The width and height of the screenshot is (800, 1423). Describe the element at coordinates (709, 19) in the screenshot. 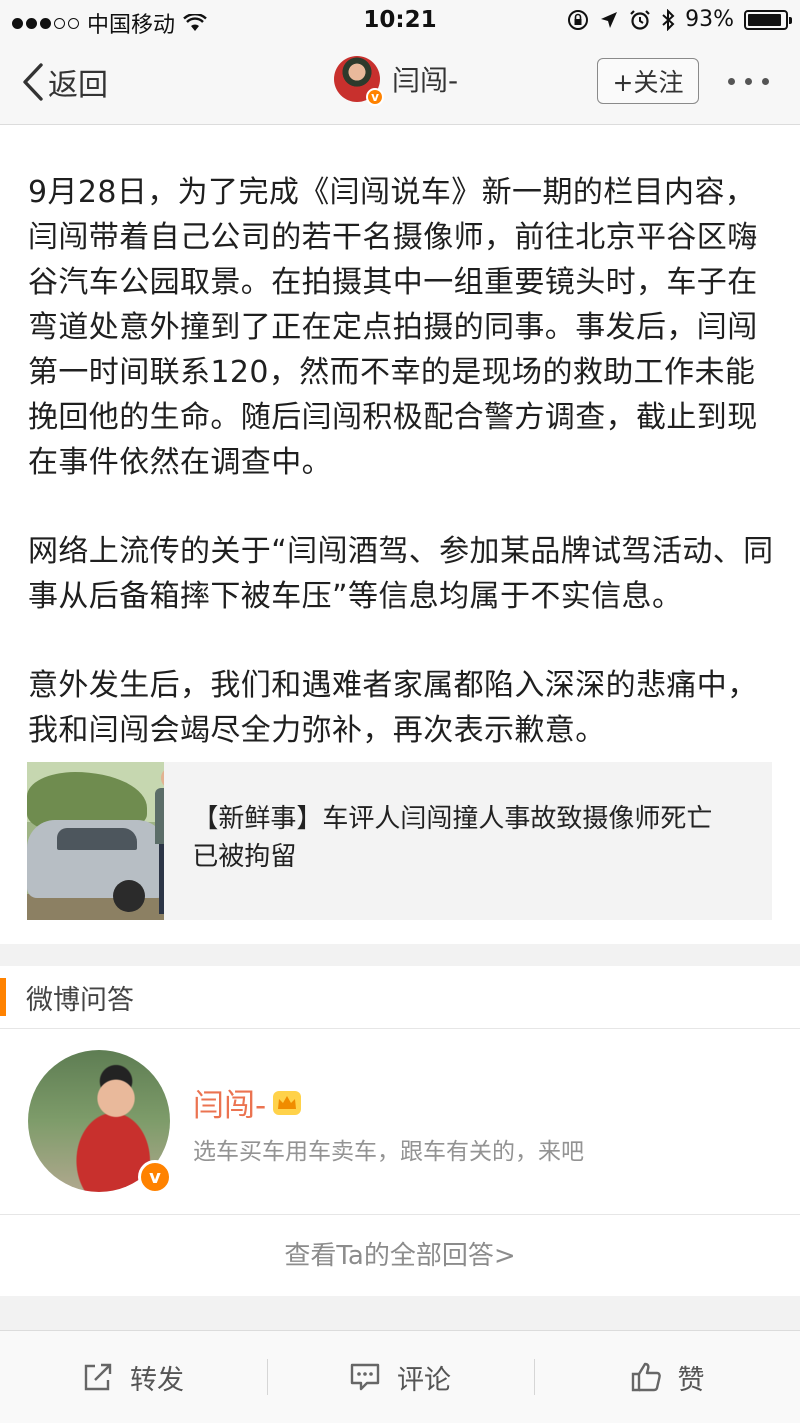

I see `battery-percent: 93%` at that location.